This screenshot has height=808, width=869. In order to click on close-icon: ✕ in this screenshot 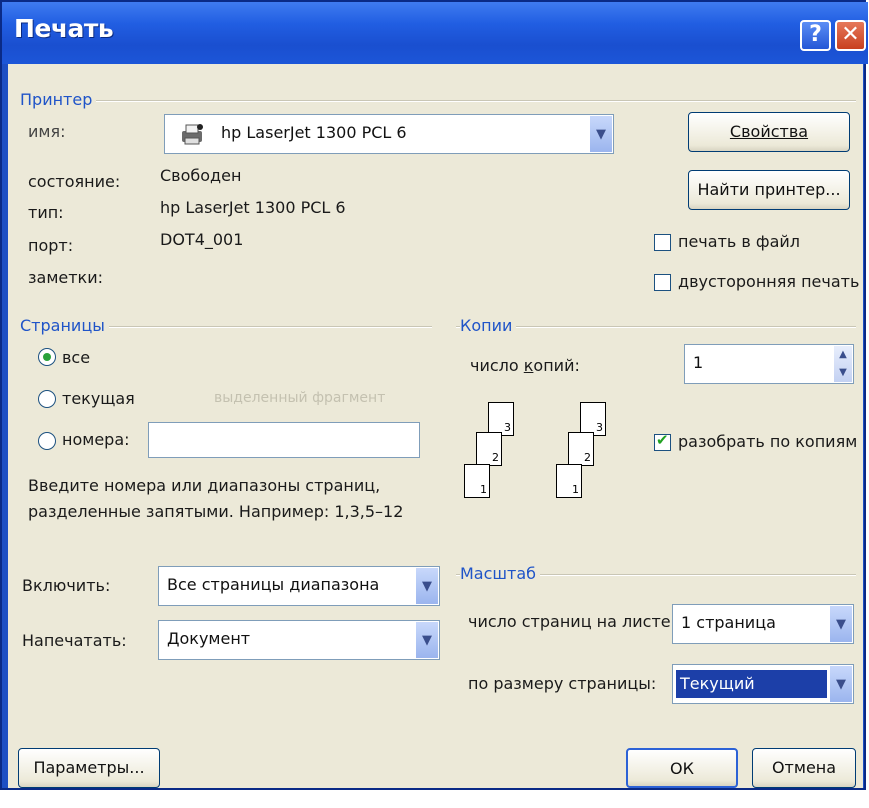, I will do `click(850, 34)`.